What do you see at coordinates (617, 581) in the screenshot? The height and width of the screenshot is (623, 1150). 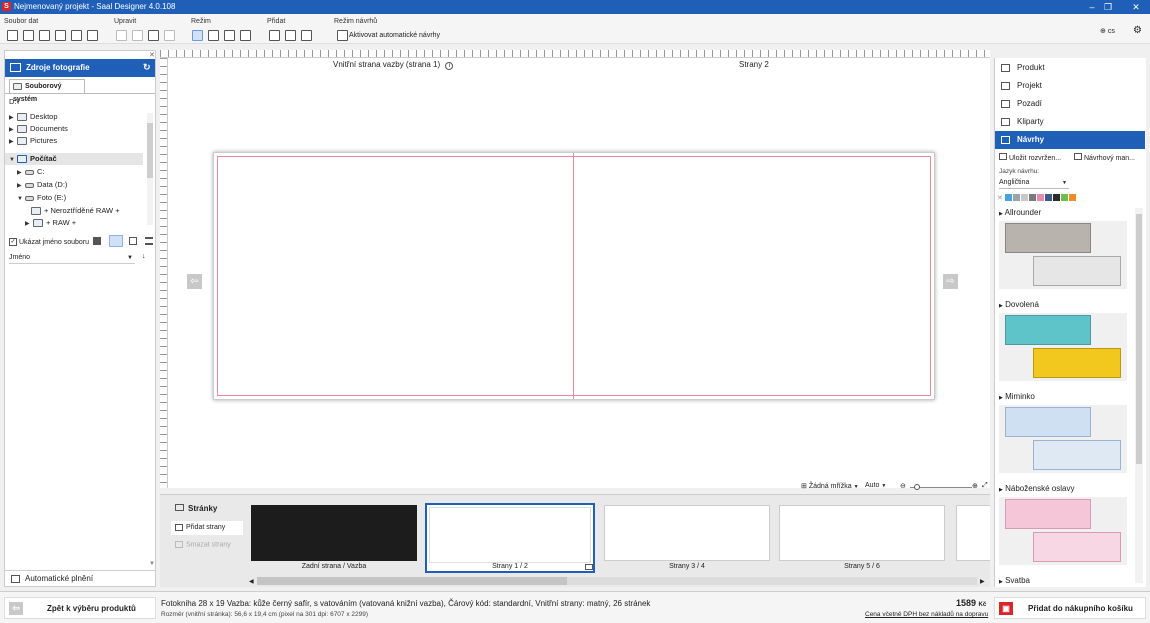 I see `strip-scrollbar` at bounding box center [617, 581].